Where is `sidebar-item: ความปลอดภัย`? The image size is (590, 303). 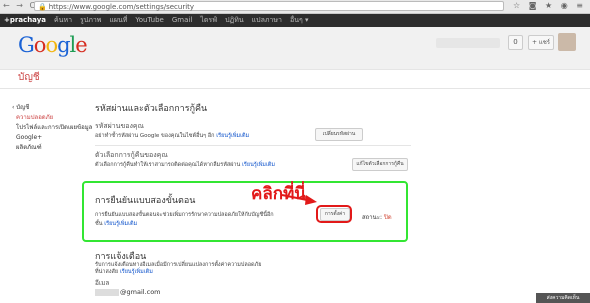
sidebar-item: ความปลอดภัย is located at coordinates (52, 118).